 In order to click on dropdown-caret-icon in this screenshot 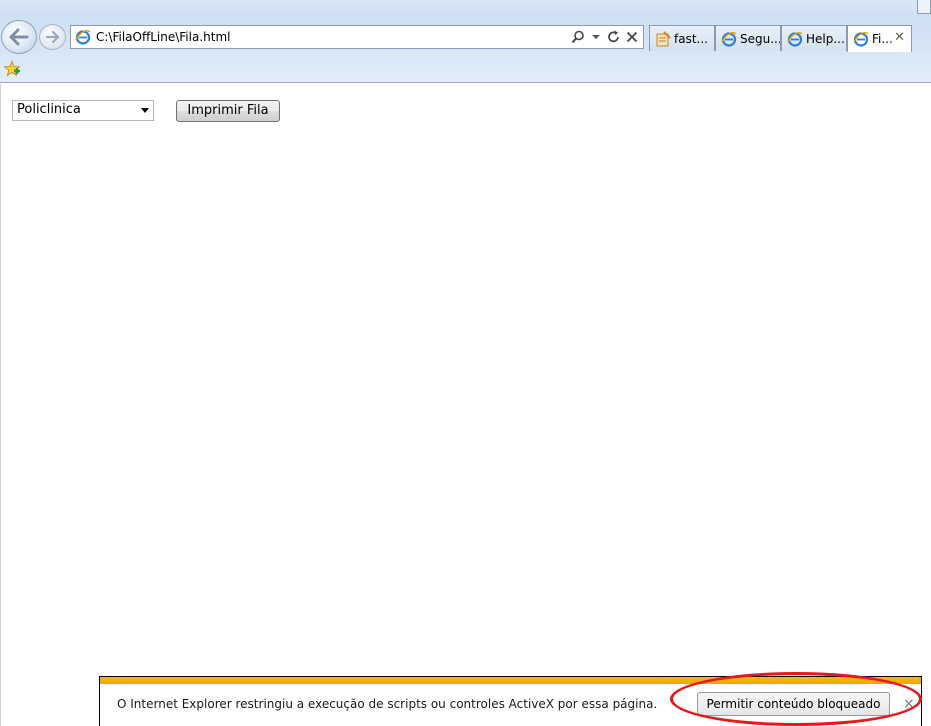, I will do `click(596, 37)`.